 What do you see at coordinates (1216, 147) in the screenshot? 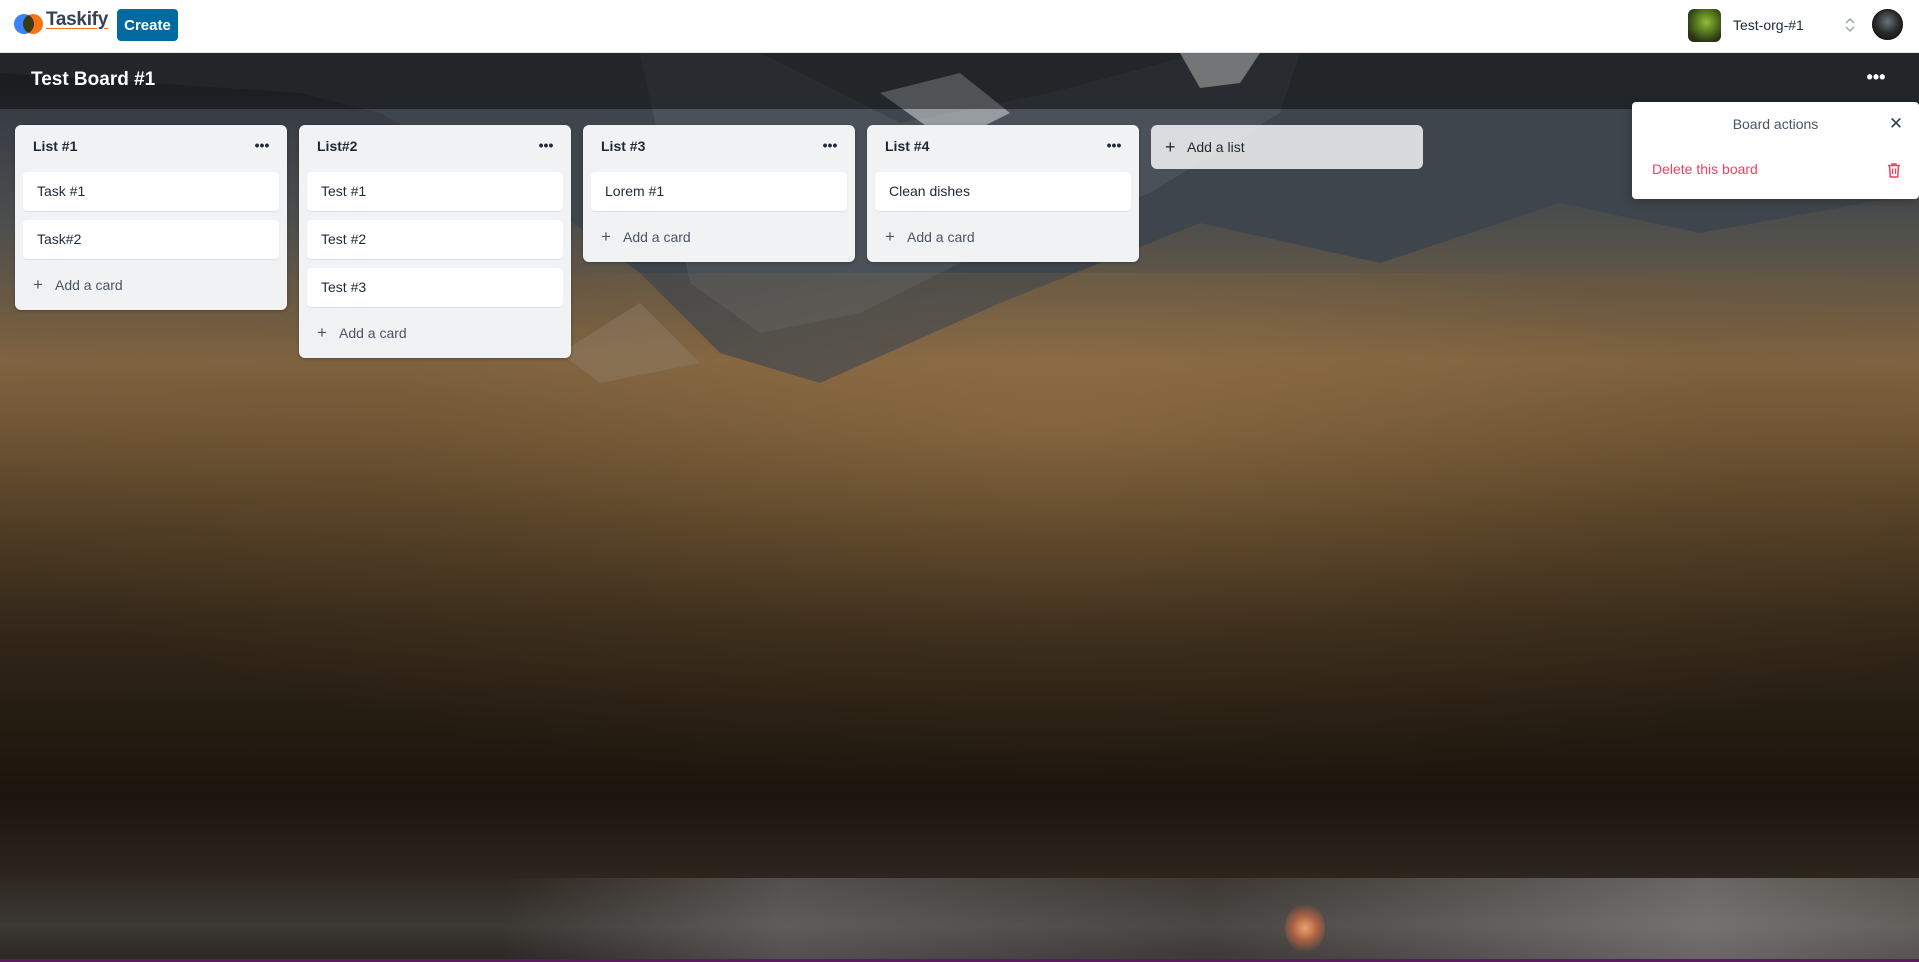
I see `add-list-label: Add a list` at bounding box center [1216, 147].